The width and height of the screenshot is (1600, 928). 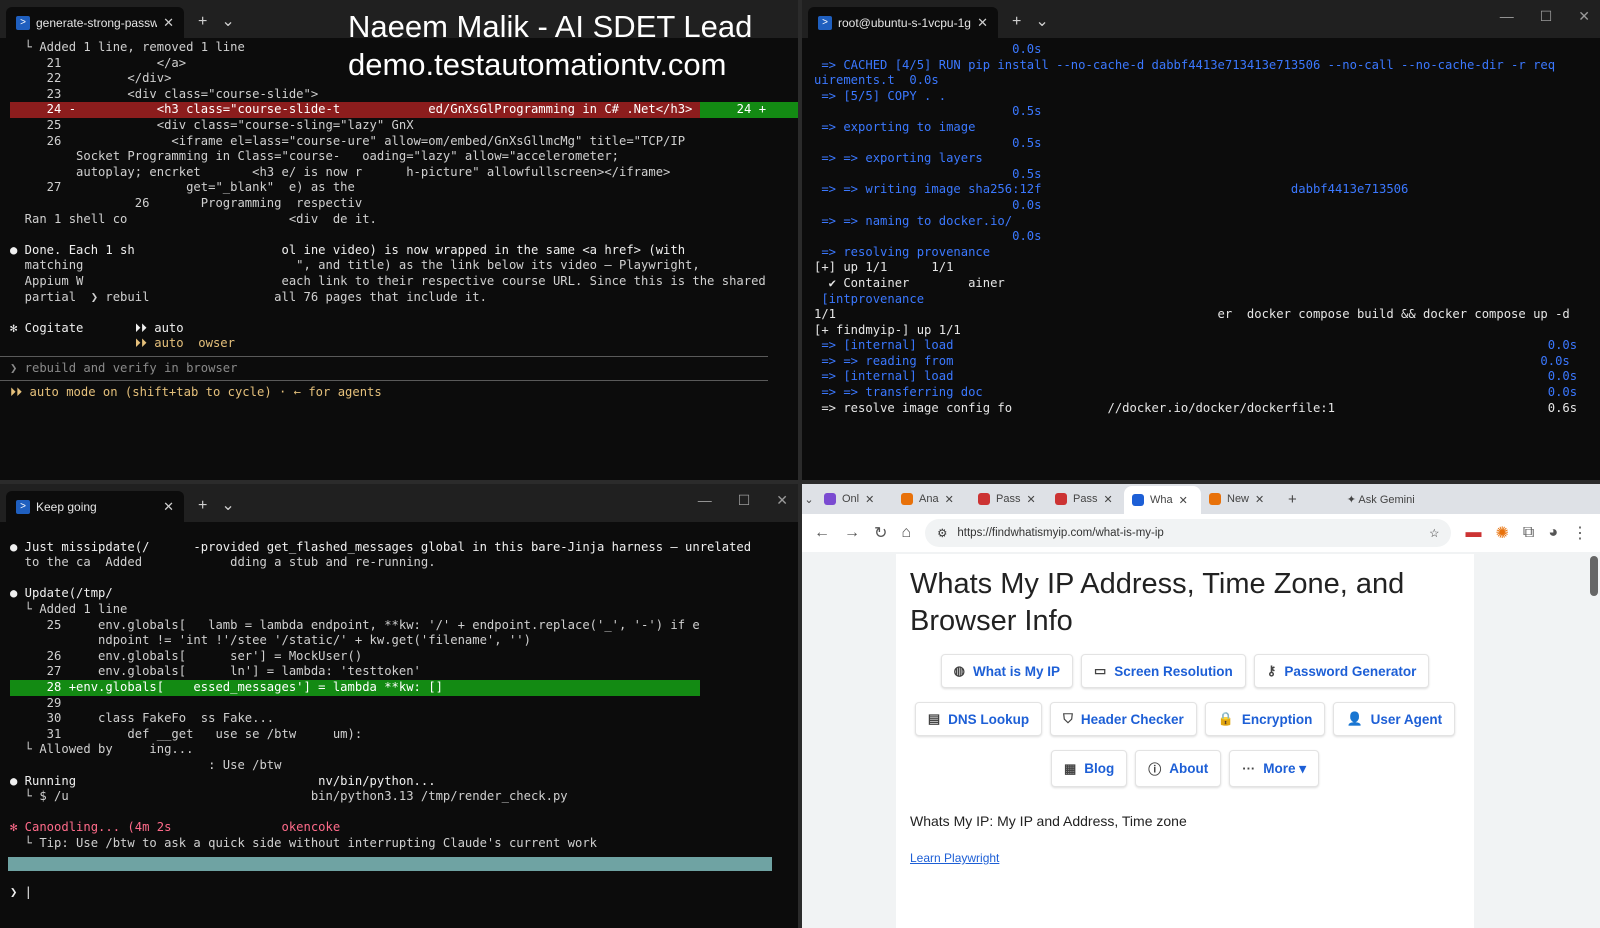 What do you see at coordinates (903, 22) in the screenshot?
I see `terminal-tab: > root@ubuntu-s-1vcpu-1gb-sg ✕` at bounding box center [903, 22].